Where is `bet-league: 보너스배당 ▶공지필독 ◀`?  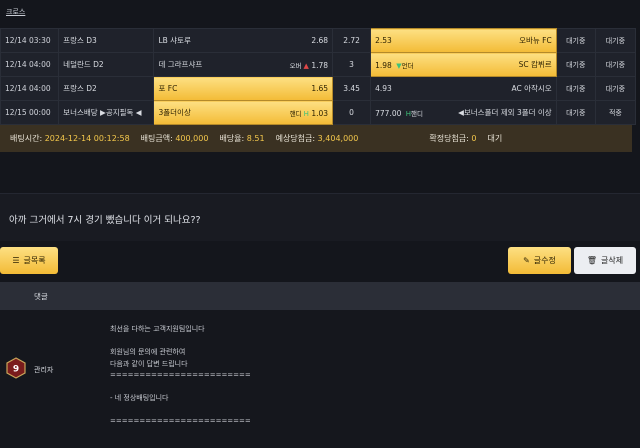 bet-league: 보너스배당 ▶공지필독 ◀ is located at coordinates (106, 112).